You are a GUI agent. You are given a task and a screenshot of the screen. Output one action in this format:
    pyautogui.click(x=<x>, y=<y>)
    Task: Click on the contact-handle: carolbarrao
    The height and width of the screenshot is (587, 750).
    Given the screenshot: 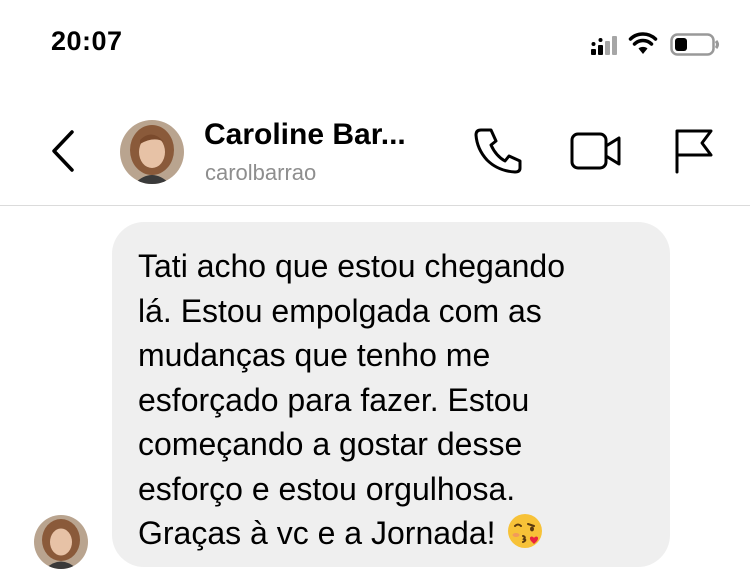 What is the action you would take?
    pyautogui.click(x=261, y=172)
    